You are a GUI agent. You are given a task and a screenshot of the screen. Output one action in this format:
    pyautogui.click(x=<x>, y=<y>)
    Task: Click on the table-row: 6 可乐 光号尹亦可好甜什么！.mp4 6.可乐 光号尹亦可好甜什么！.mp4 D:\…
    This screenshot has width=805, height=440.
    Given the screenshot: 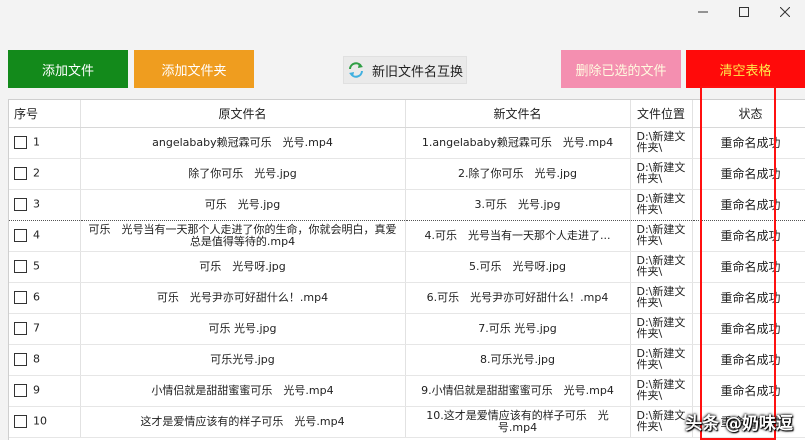 What is the action you would take?
    pyautogui.click(x=407, y=298)
    